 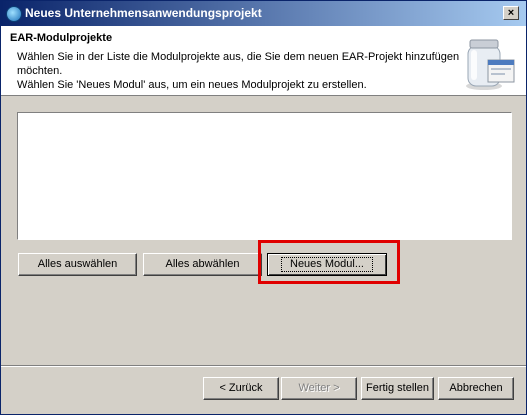 What do you see at coordinates (14, 14) in the screenshot?
I see `app-icon` at bounding box center [14, 14].